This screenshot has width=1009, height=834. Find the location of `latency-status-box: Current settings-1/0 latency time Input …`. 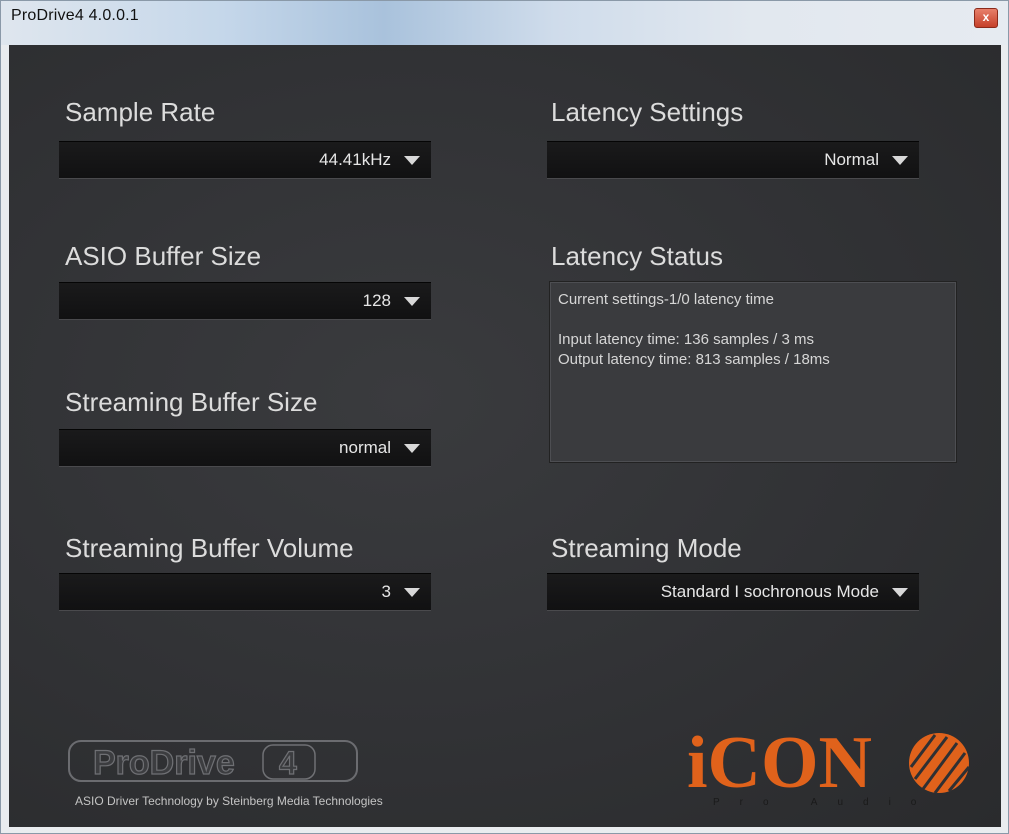

latency-status-box: Current settings-1/0 latency time Input … is located at coordinates (753, 372).